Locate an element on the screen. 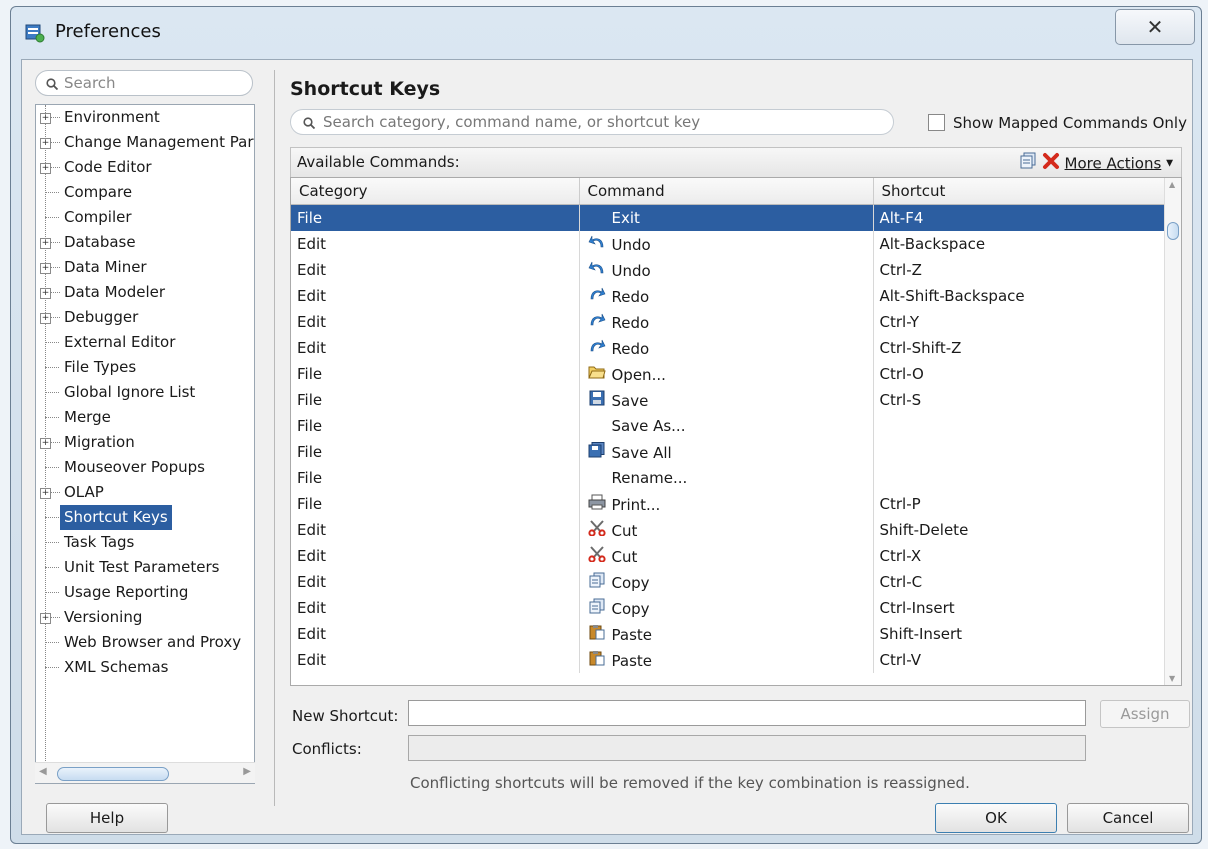 This screenshot has height=849, width=1208. available-commands-bar: Available Commands: More Actions ▼ is located at coordinates (736, 162).